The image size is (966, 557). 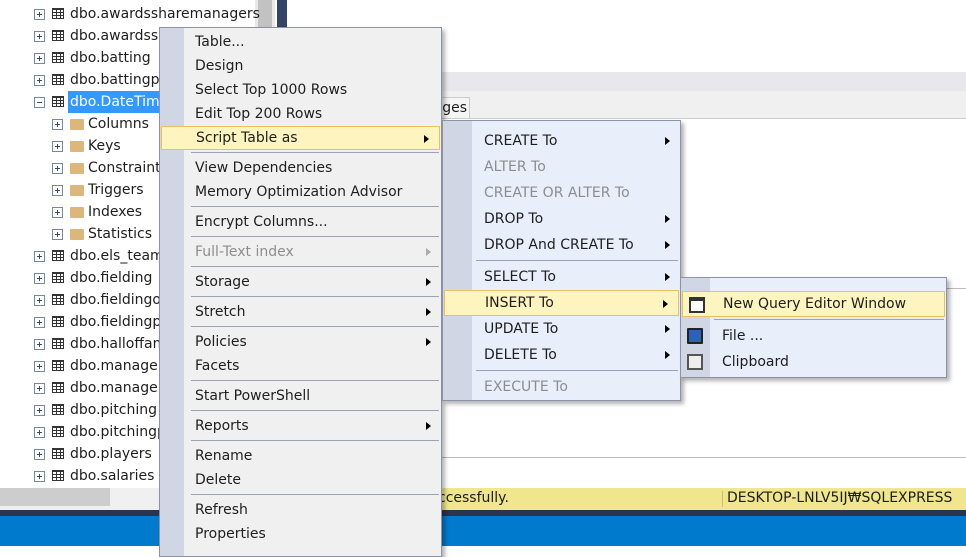 What do you see at coordinates (300, 342) in the screenshot?
I see `menu-item-policies: Policies` at bounding box center [300, 342].